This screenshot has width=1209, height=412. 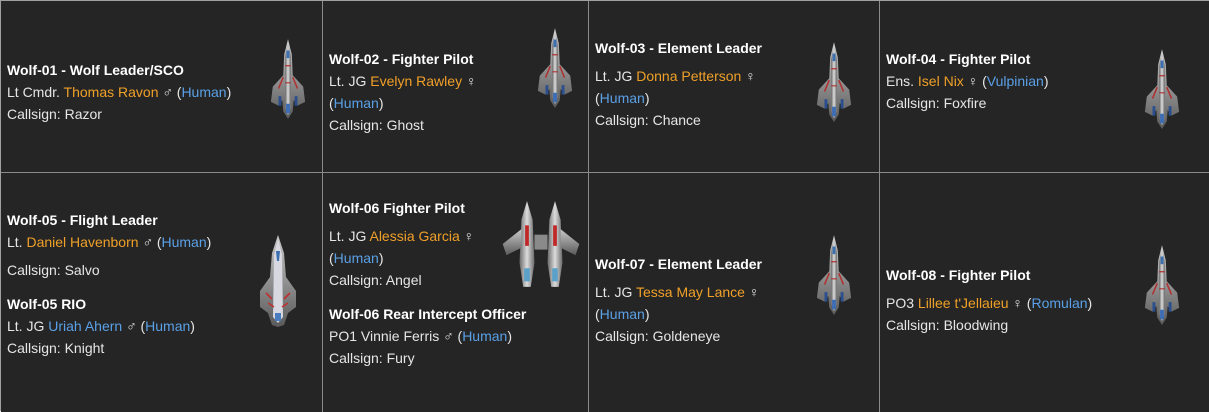 What do you see at coordinates (690, 292) in the screenshot?
I see `pilot-name-link: Tessa May Lance` at bounding box center [690, 292].